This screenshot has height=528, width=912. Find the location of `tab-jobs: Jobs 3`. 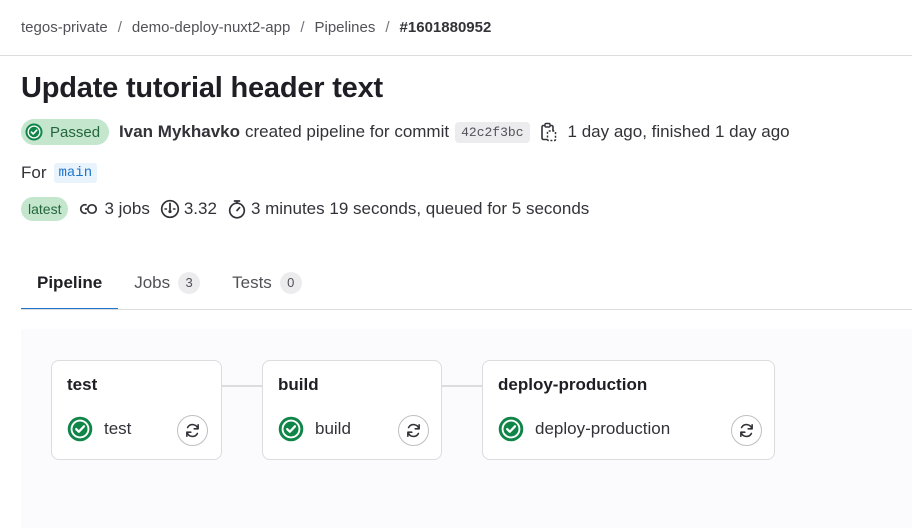

tab-jobs: Jobs 3 is located at coordinates (167, 282).